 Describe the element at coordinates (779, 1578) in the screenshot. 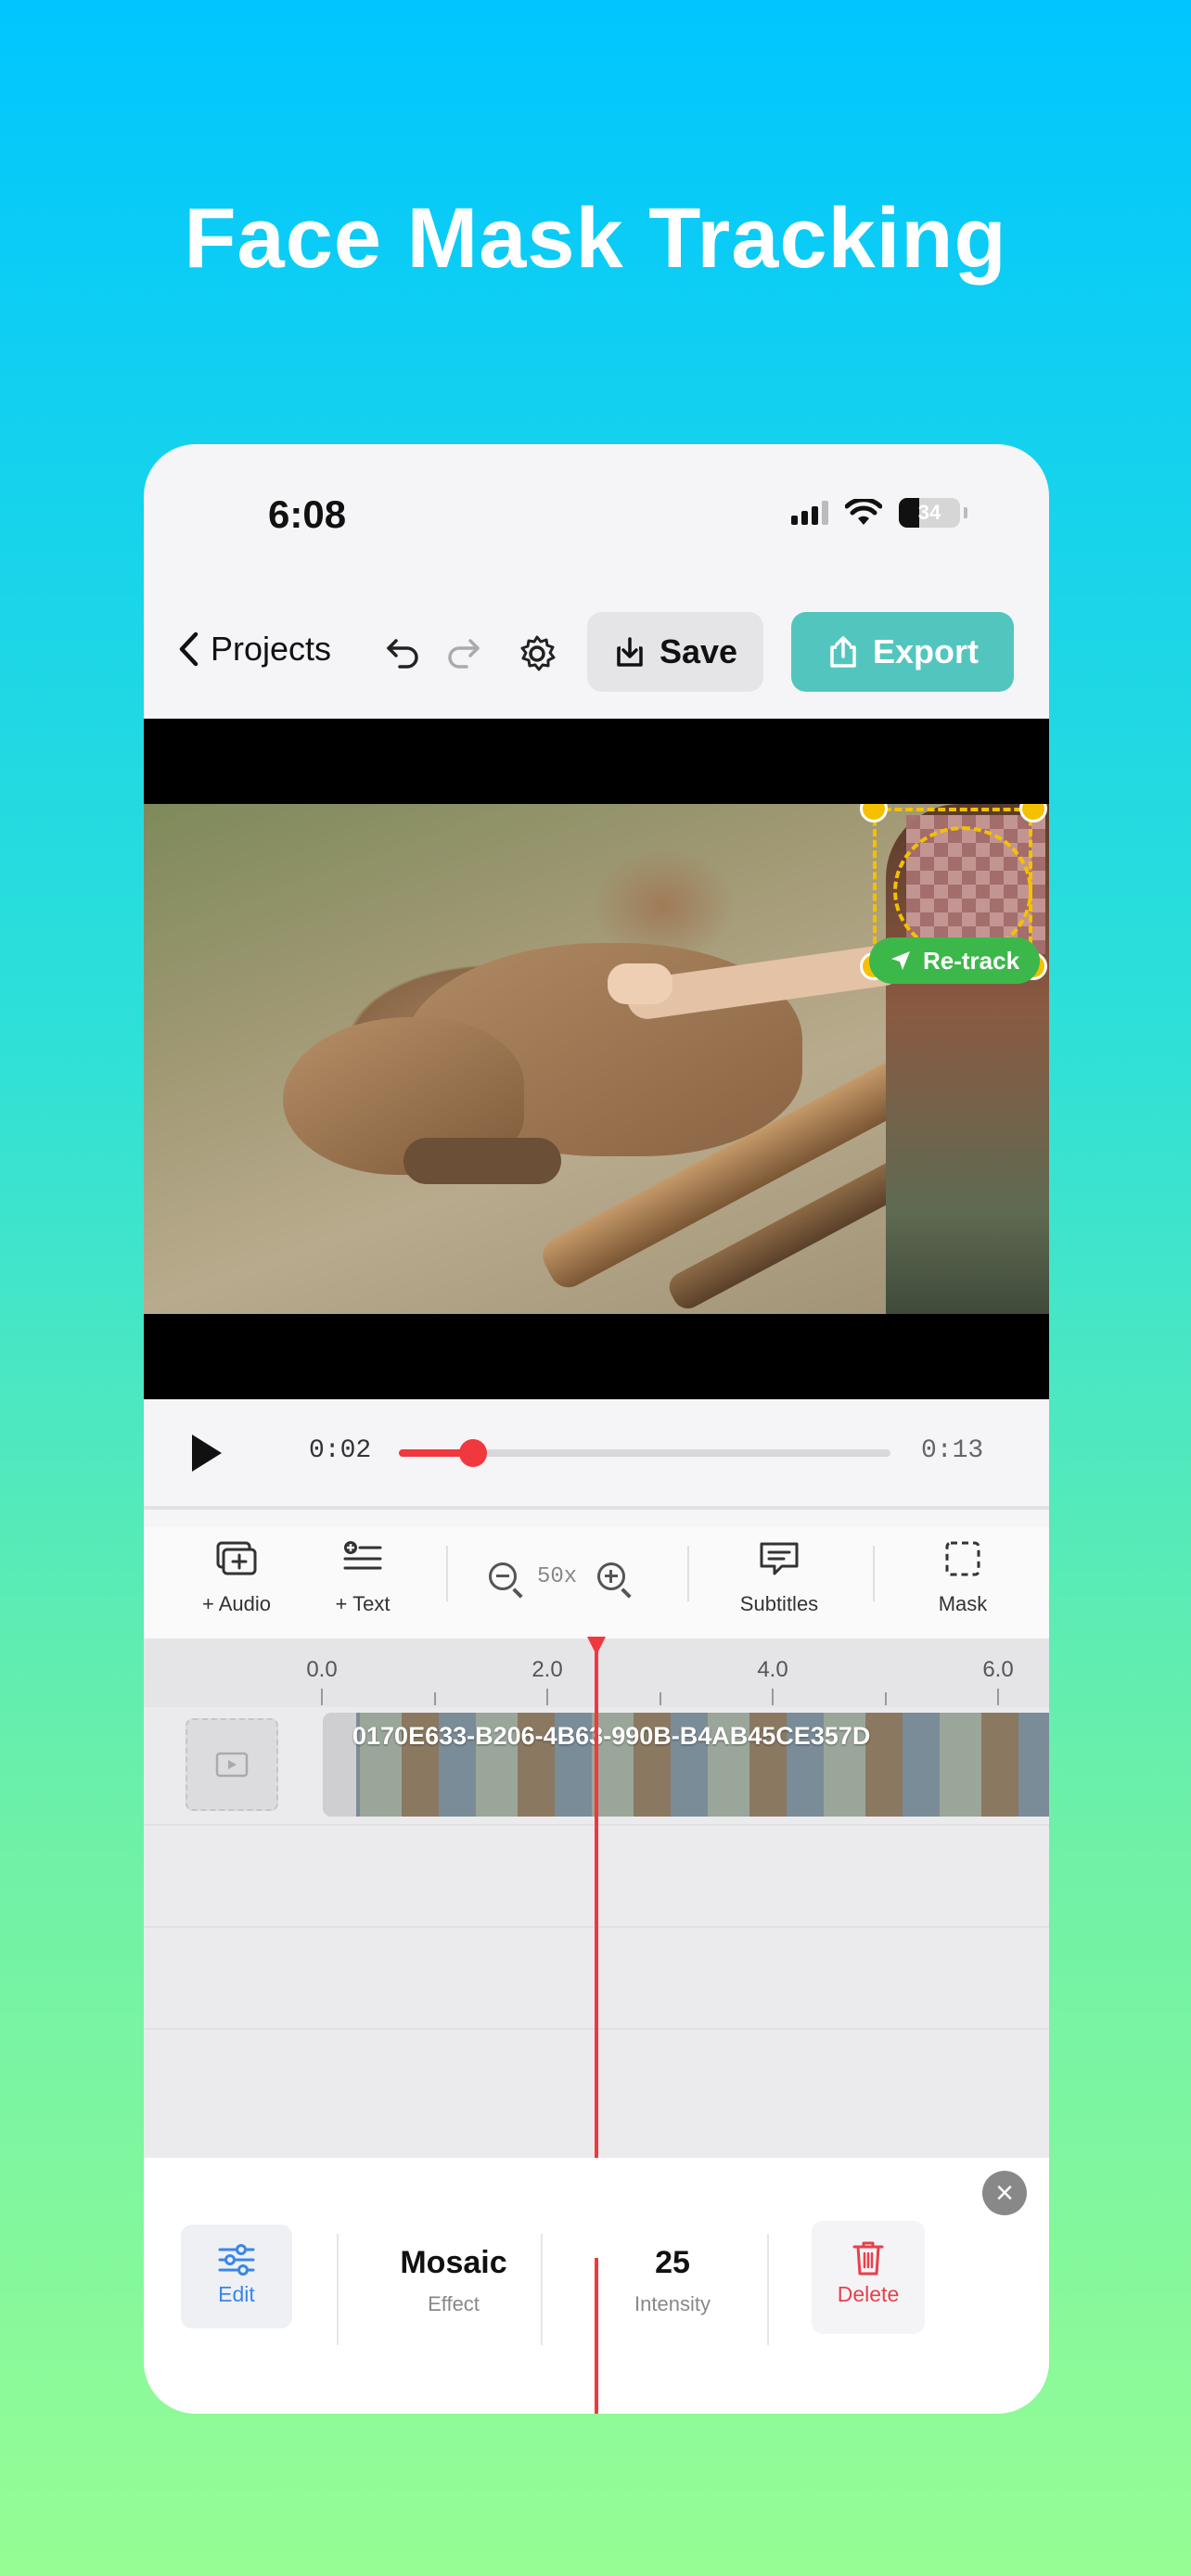

I see `subtitles-button: Subtitles` at that location.